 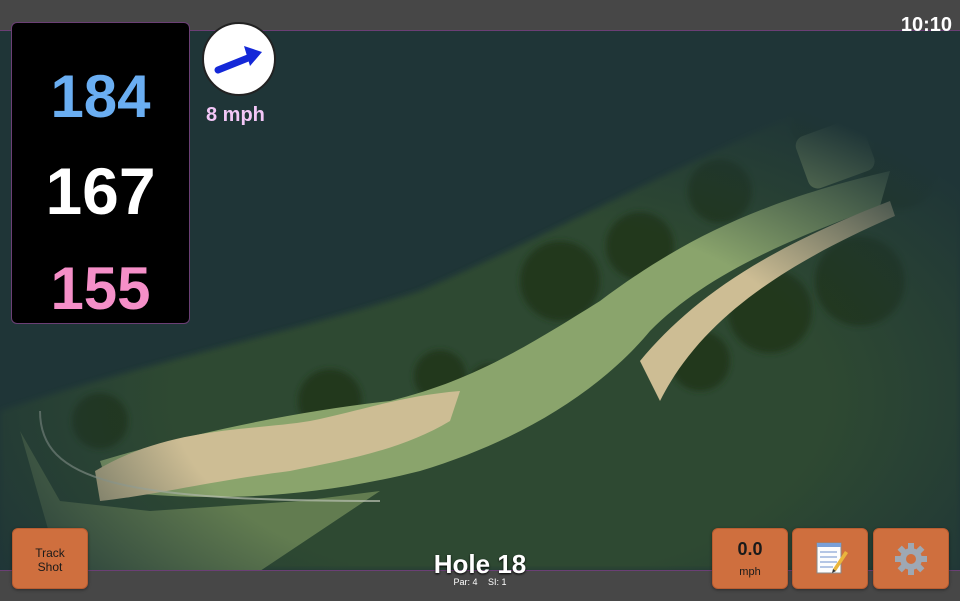 I want to click on track-shot-label: Track Shot, so click(x=50, y=560).